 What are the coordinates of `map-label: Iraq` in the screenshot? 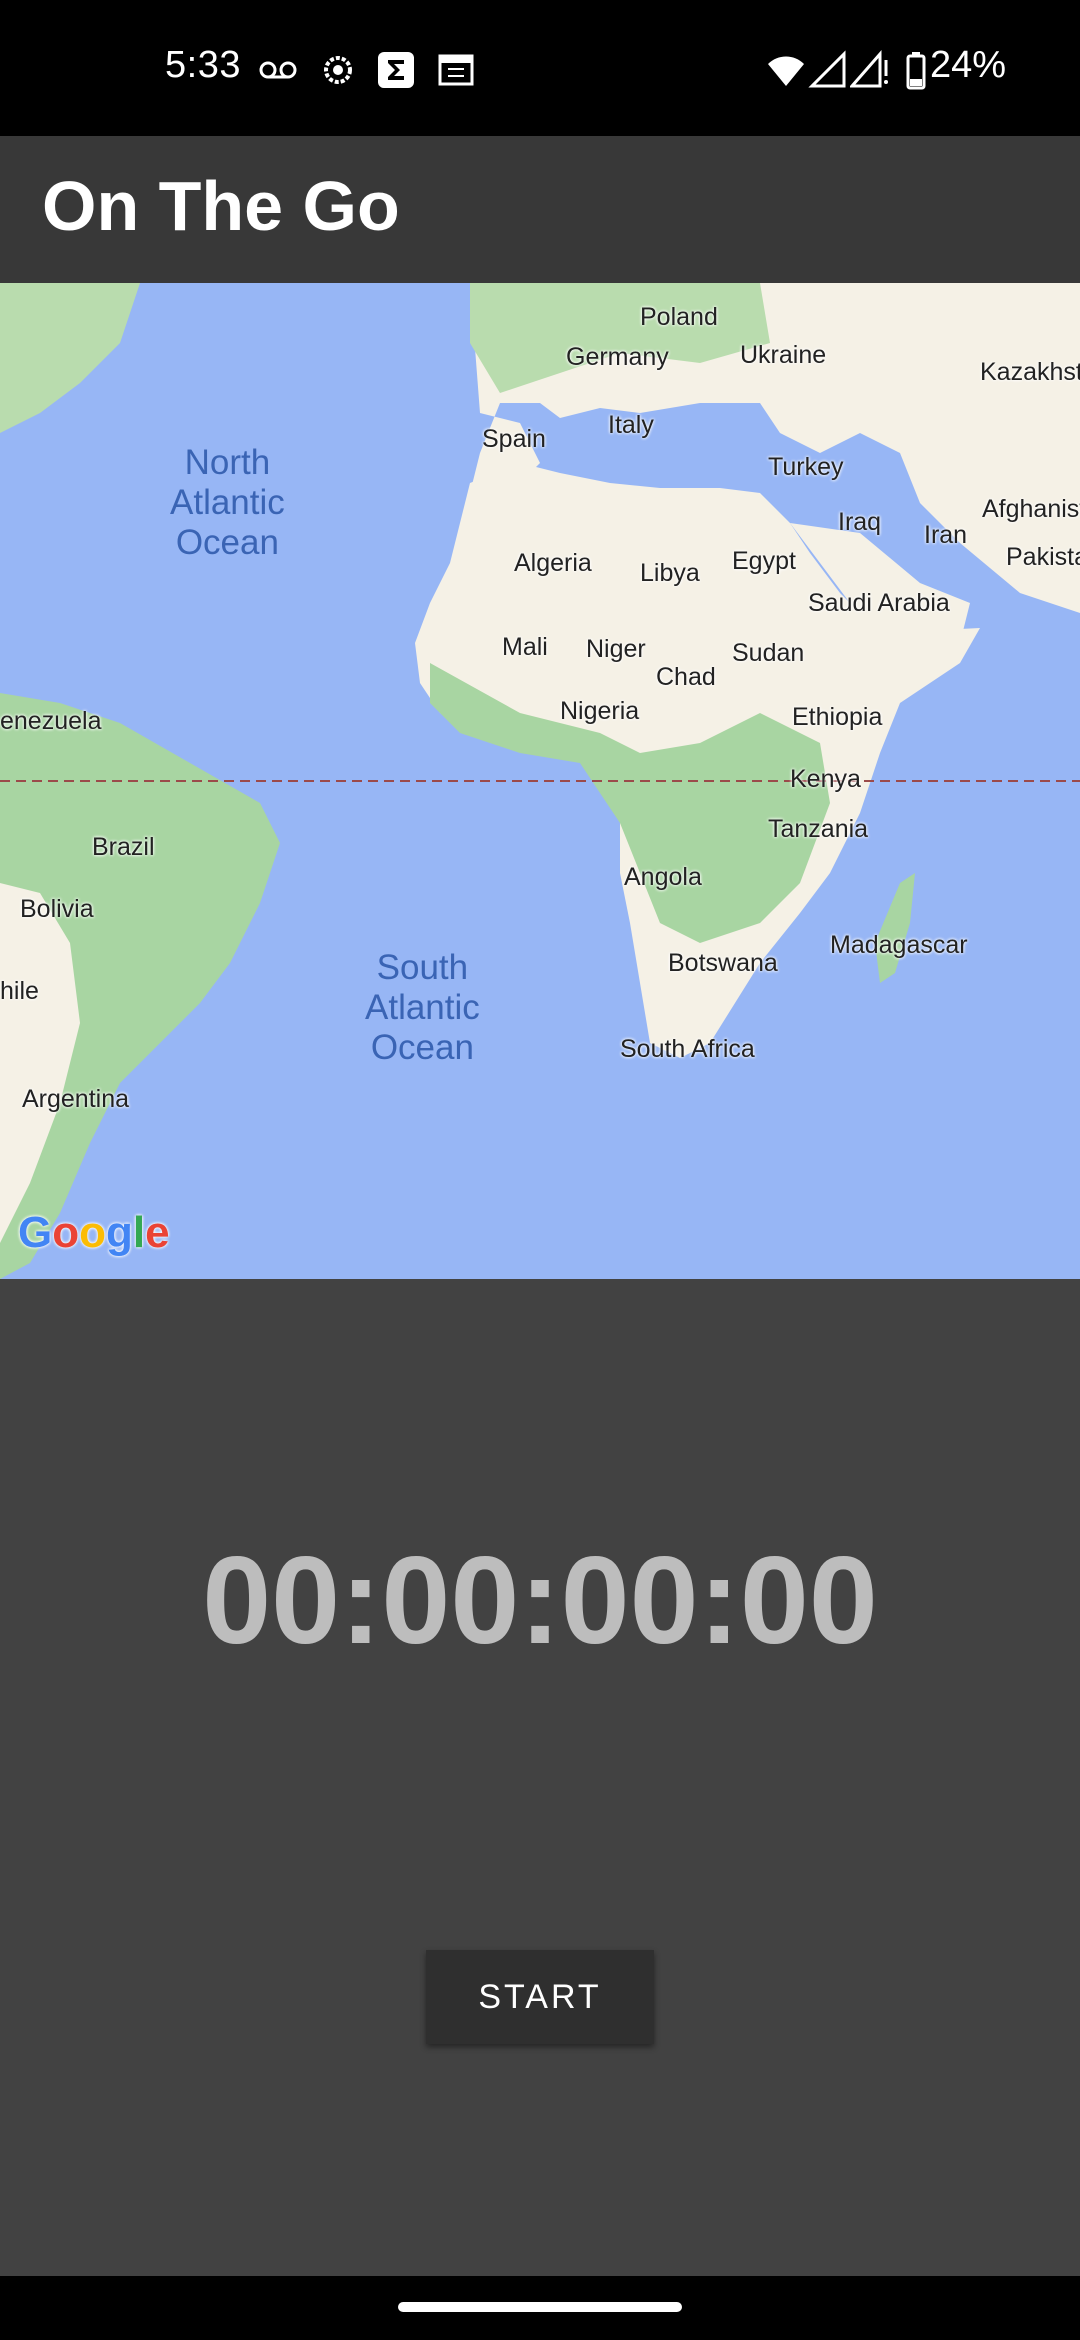 It's located at (860, 522).